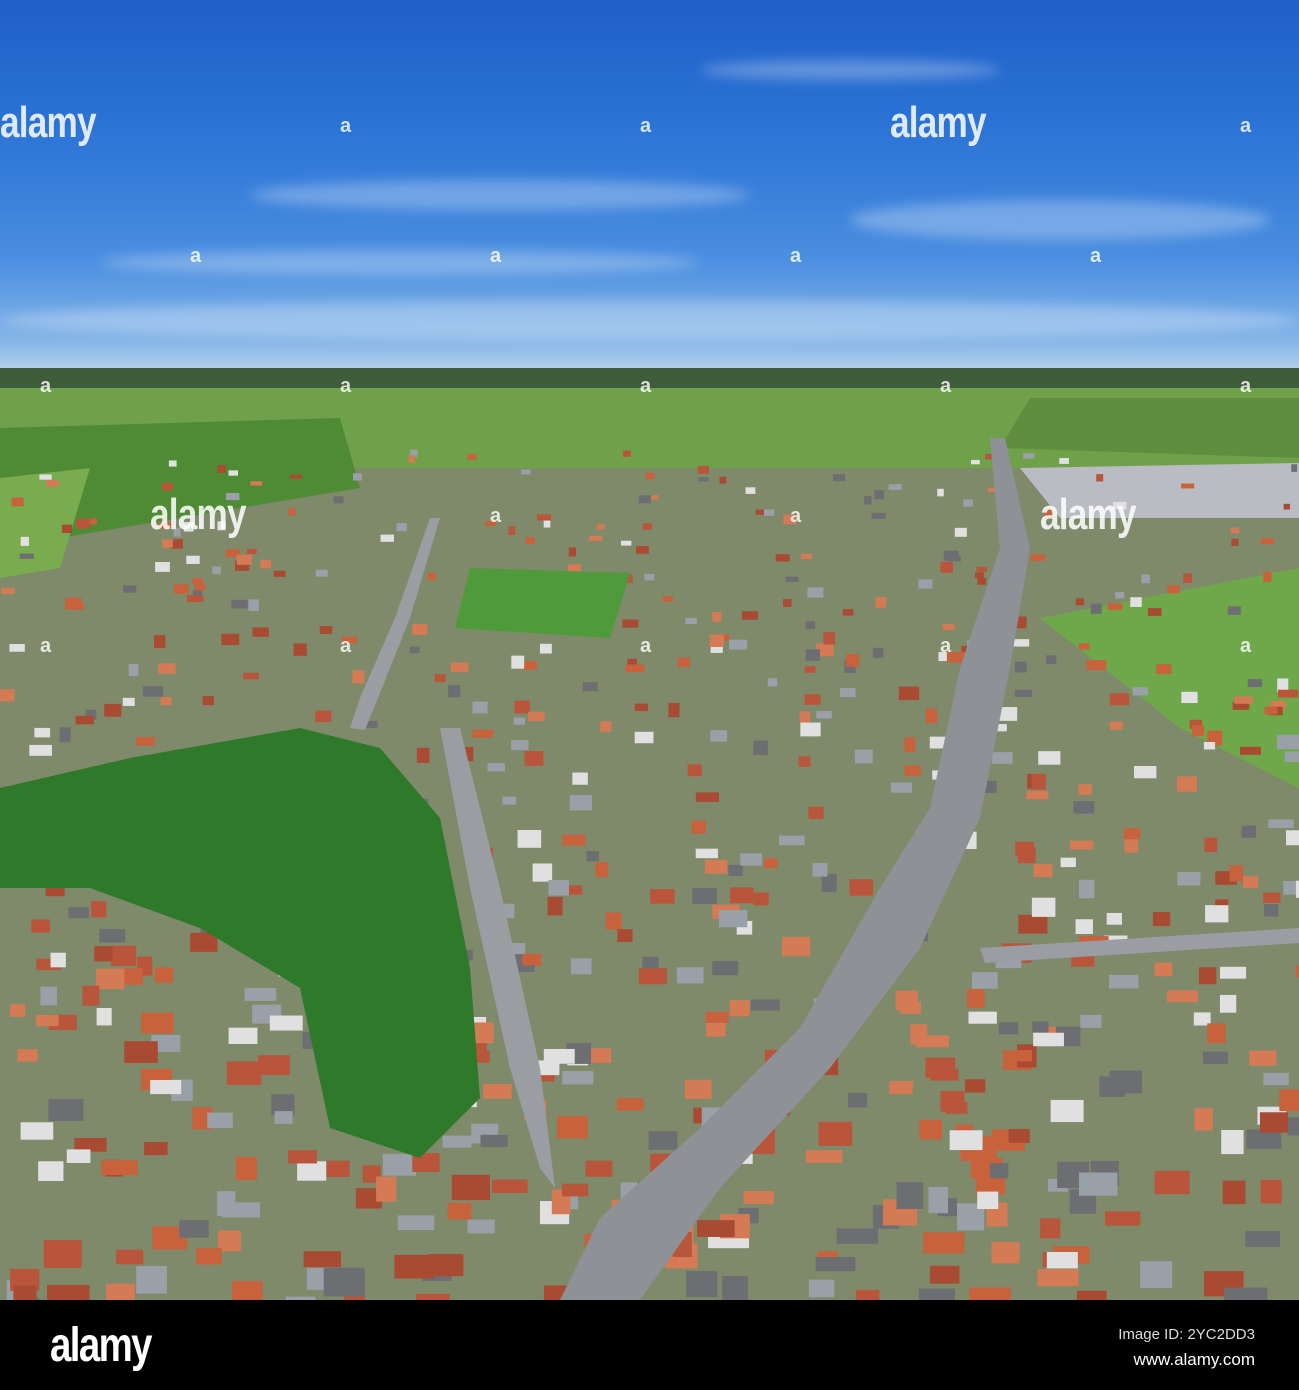 This screenshot has width=1299, height=1390. Describe the element at coordinates (542, 603) in the screenshot. I see `sports-field` at that location.